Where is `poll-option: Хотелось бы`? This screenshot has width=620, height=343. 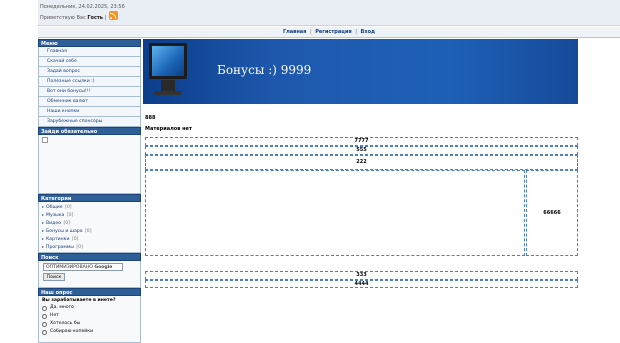 poll-option: Хотелось бы is located at coordinates (89, 324).